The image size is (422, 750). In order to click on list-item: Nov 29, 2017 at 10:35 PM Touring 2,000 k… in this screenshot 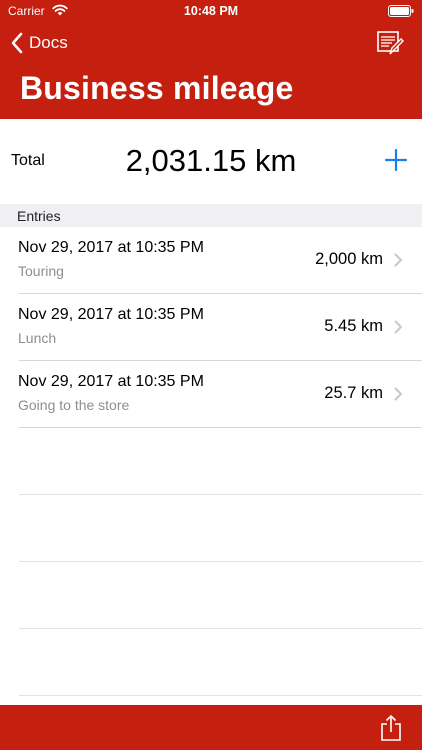, I will do `click(211, 260)`.